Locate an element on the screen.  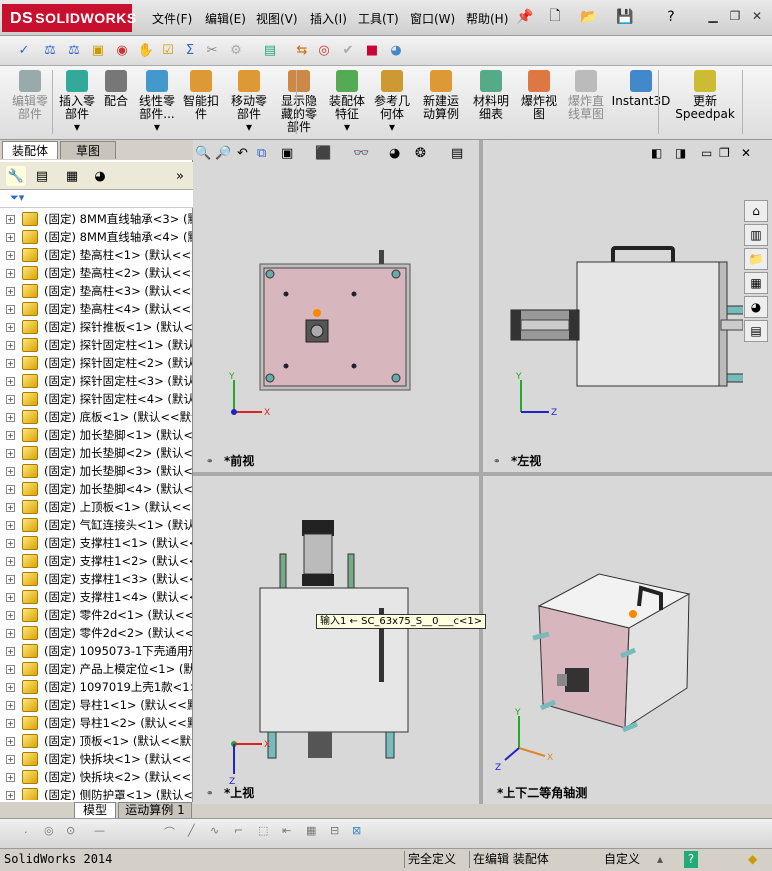
tree-node: + (固定) 加长垫脚<2> (默认< is located at coordinates (96, 453).